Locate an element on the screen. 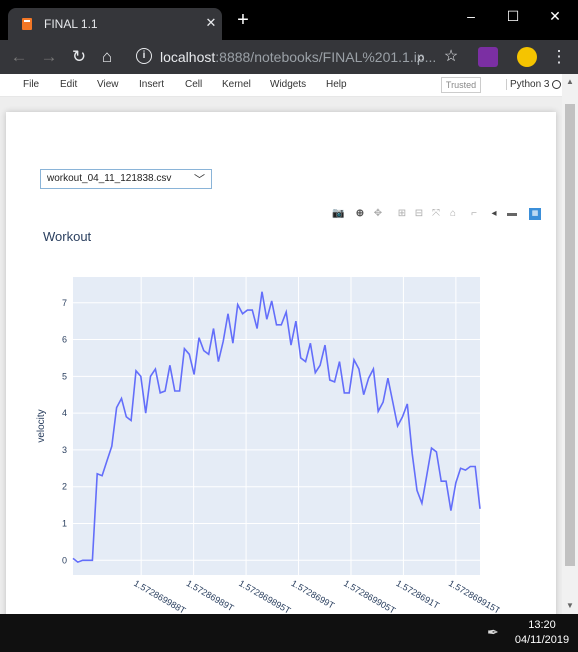 The width and height of the screenshot is (578, 652). forward-arrow-icon: → is located at coordinates (49, 57).